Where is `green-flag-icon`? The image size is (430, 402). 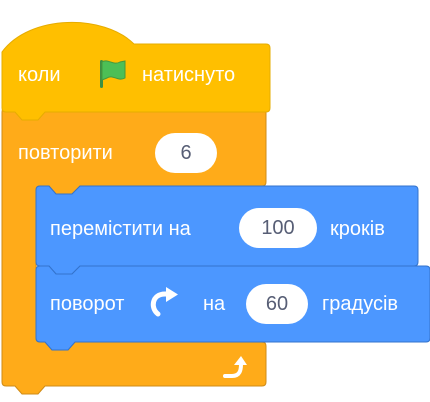
green-flag-icon is located at coordinates (112, 74).